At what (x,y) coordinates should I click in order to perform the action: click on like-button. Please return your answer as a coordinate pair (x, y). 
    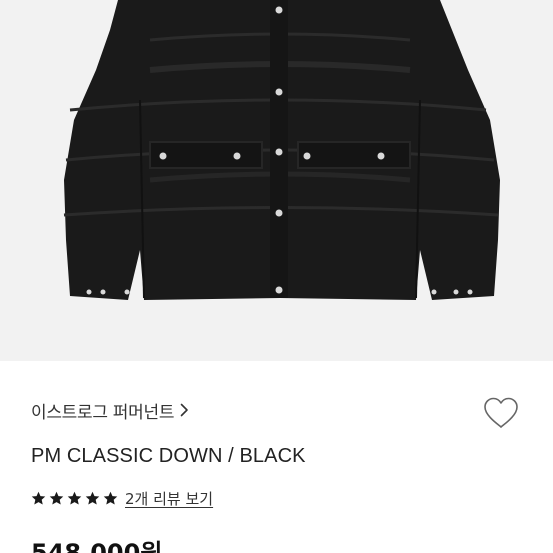
    Looking at the image, I should click on (501, 413).